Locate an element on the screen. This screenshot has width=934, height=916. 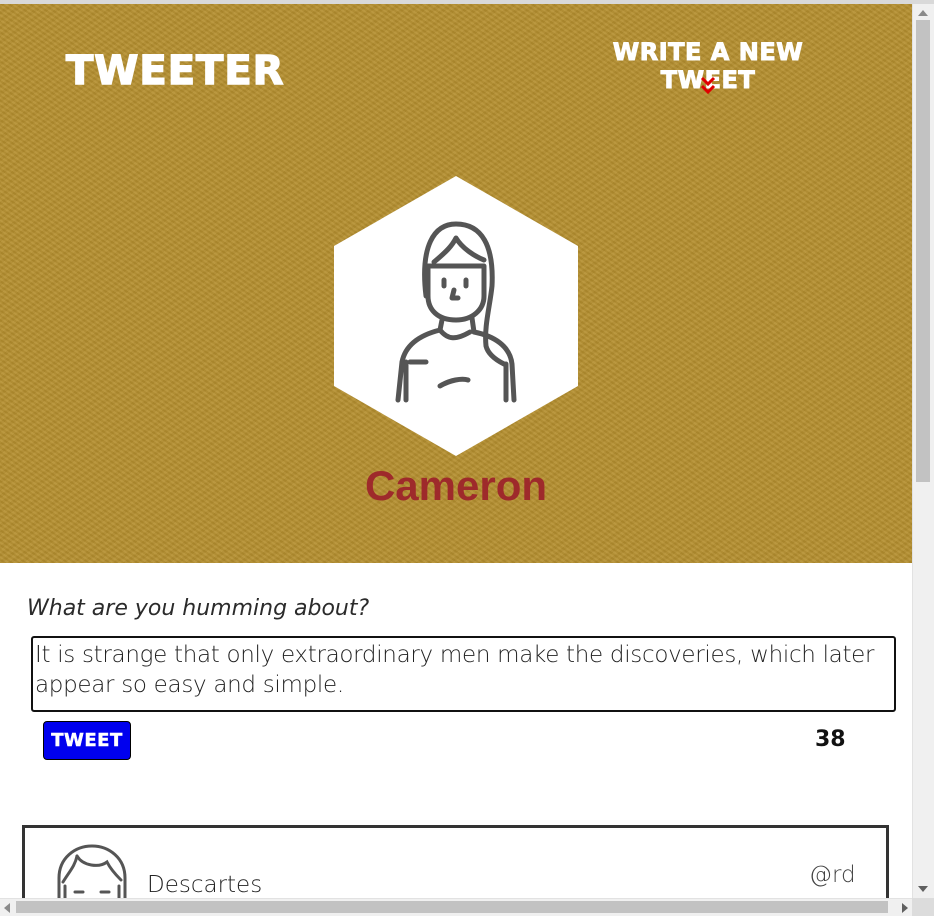
vertical-scrollbar is located at coordinates (923, 451).